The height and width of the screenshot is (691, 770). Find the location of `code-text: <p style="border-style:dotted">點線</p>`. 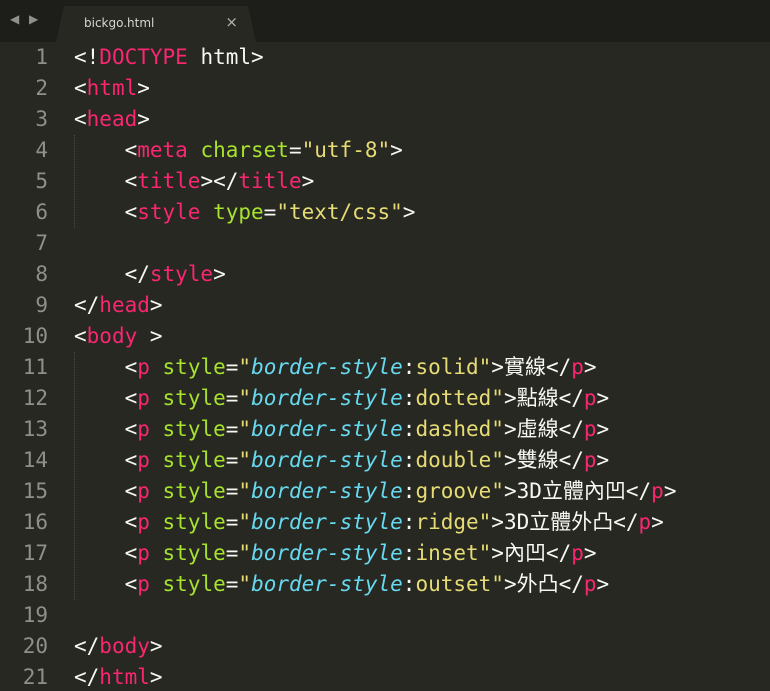

code-text: <p style="border-style:dotted">點線</p> is located at coordinates (342, 398).